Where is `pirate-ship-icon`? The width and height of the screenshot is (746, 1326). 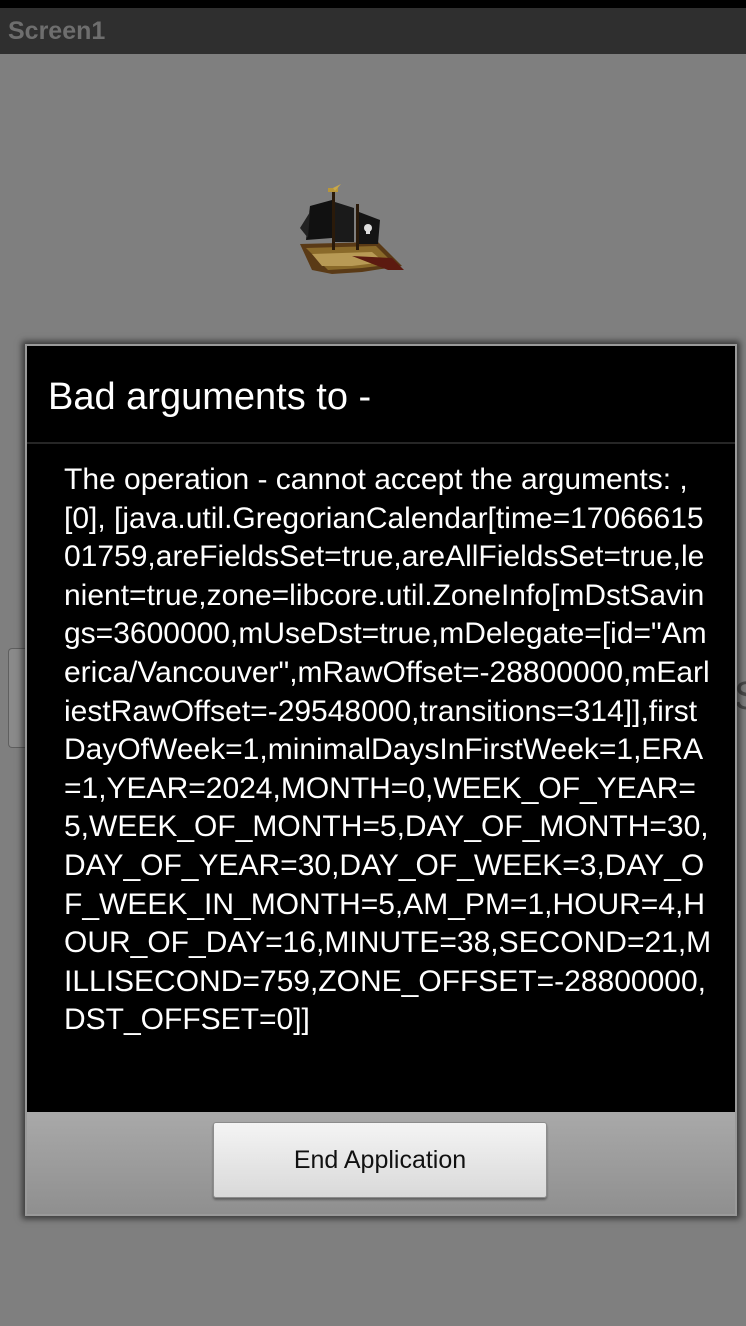 pirate-ship-icon is located at coordinates (350, 232).